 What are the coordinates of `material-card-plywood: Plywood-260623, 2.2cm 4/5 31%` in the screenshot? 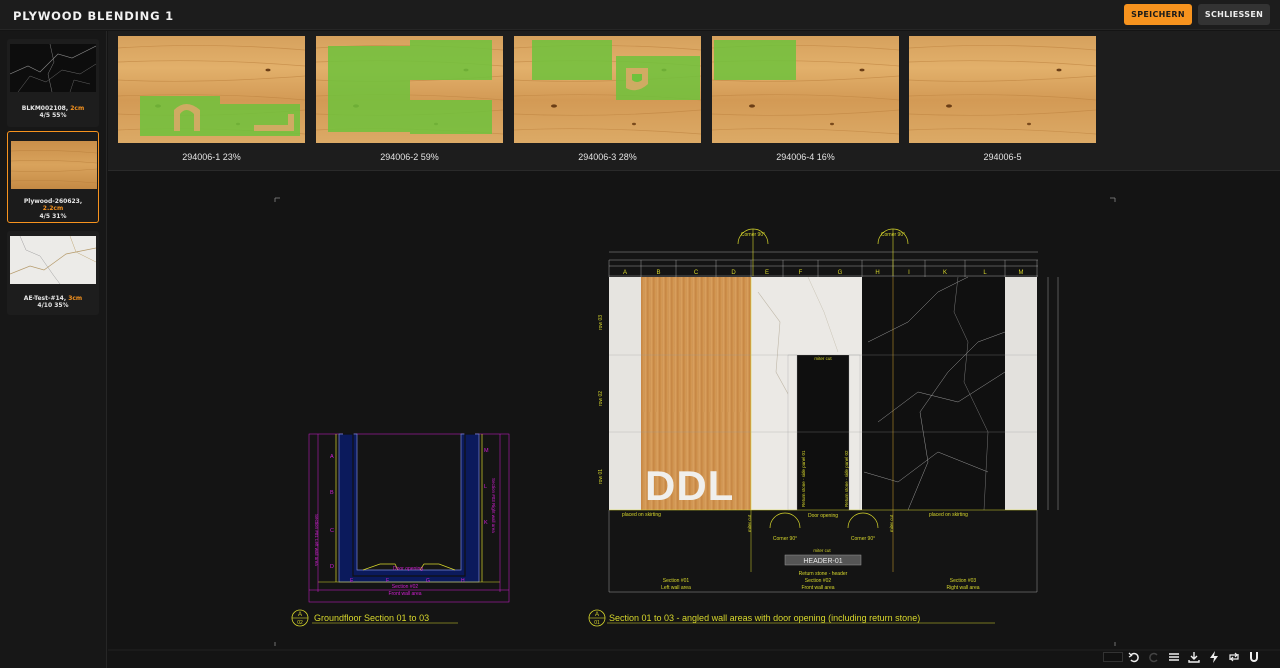 It's located at (53, 177).